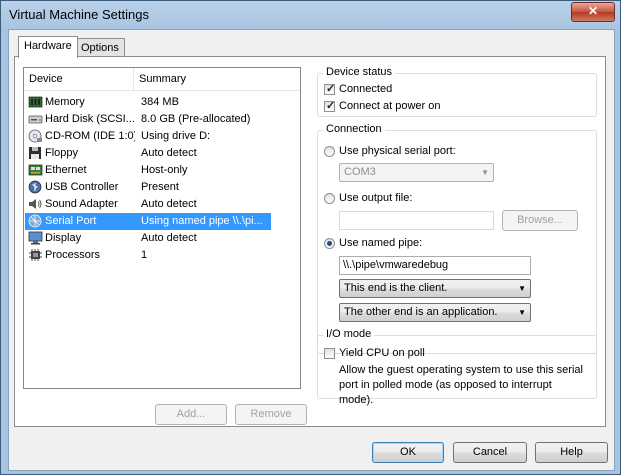 The width and height of the screenshot is (621, 475). What do you see at coordinates (65, 102) in the screenshot?
I see `device-name: Memory` at bounding box center [65, 102].